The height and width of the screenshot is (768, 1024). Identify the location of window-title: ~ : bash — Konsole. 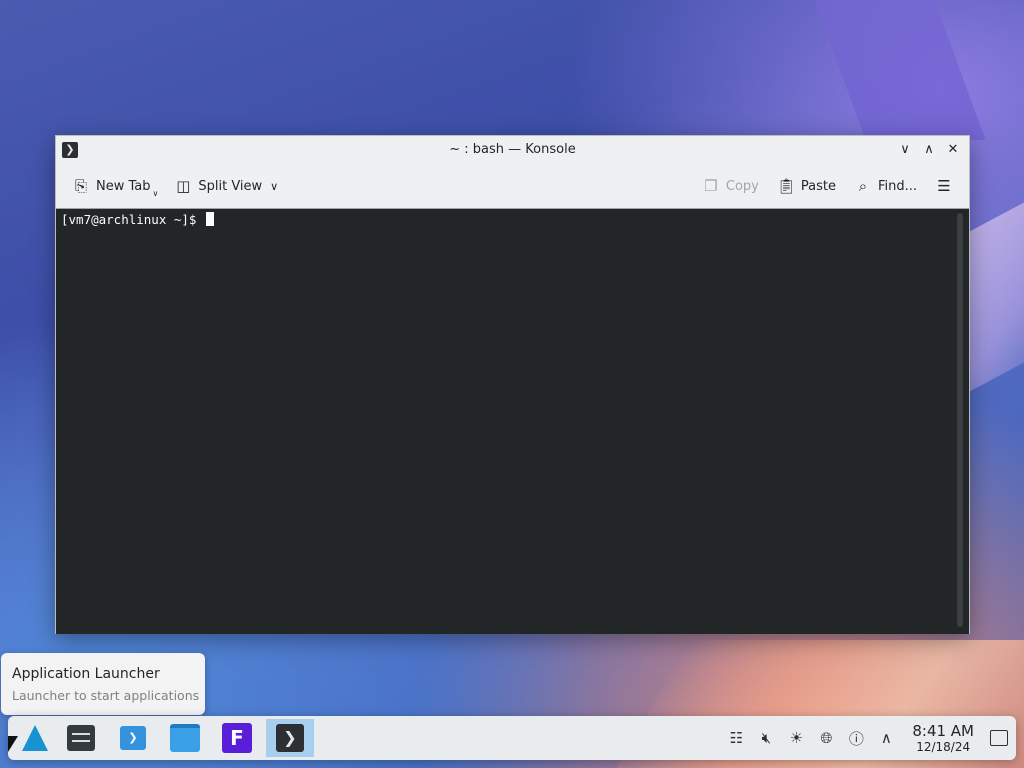
(512, 149).